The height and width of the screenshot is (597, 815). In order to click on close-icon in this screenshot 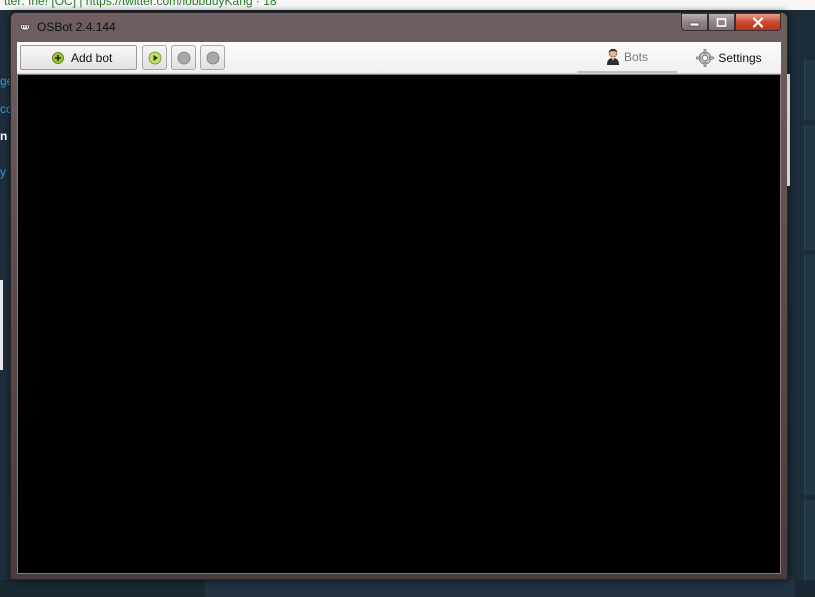, I will do `click(758, 22)`.